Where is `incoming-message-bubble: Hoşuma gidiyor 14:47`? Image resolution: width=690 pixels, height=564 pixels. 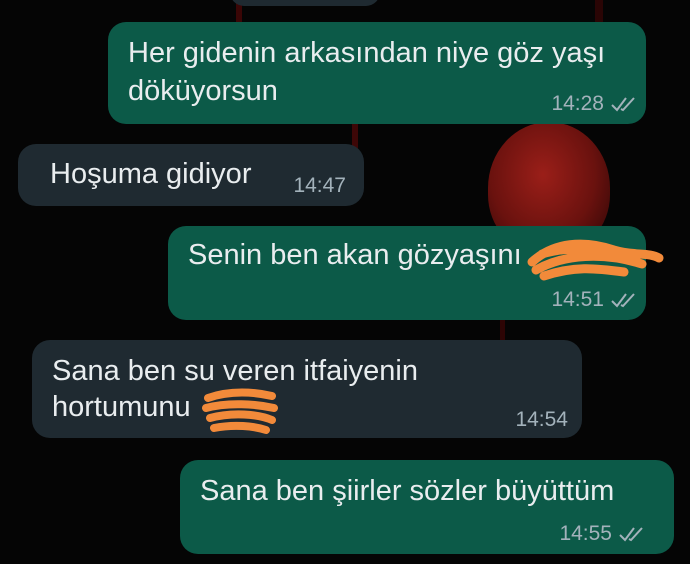
incoming-message-bubble: Hoşuma gidiyor 14:47 is located at coordinates (191, 175).